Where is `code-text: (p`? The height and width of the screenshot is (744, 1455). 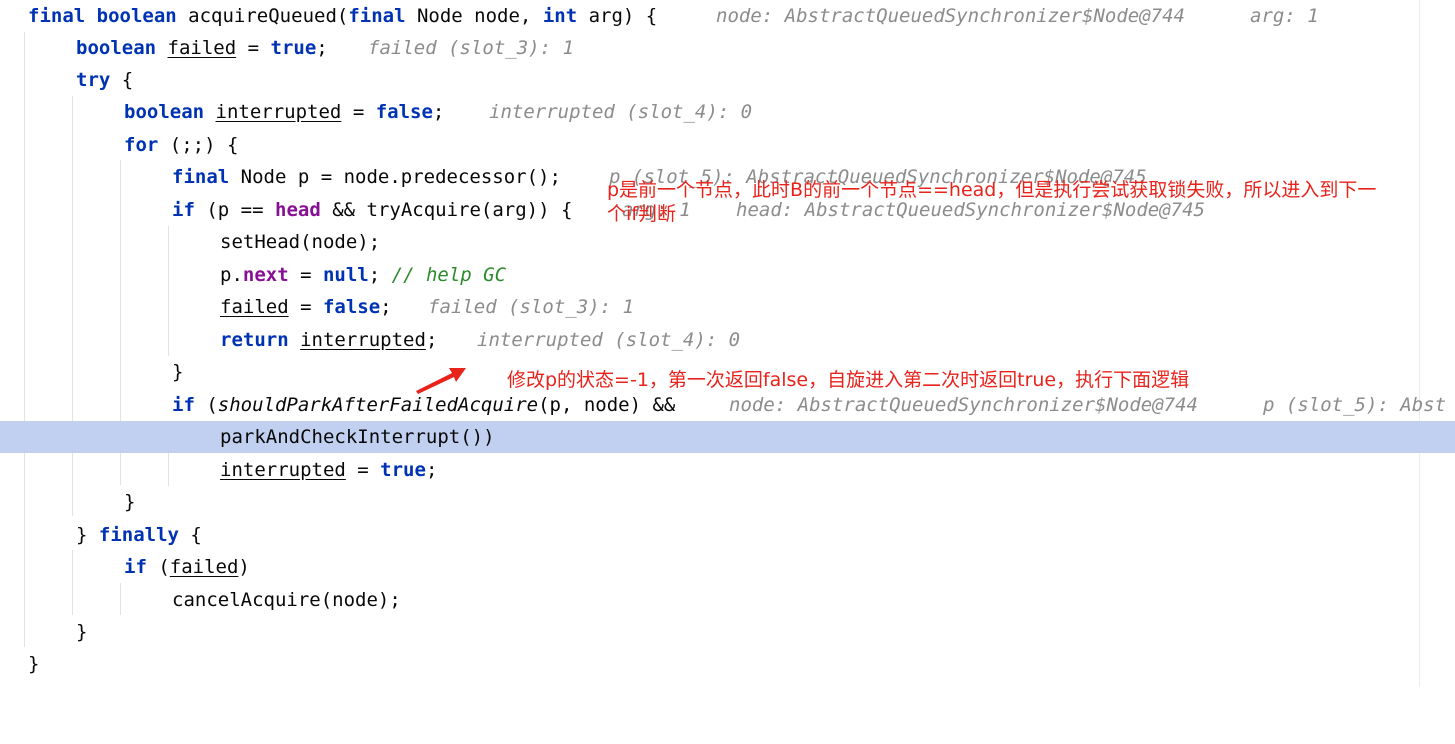 code-text: (p is located at coordinates (217, 210).